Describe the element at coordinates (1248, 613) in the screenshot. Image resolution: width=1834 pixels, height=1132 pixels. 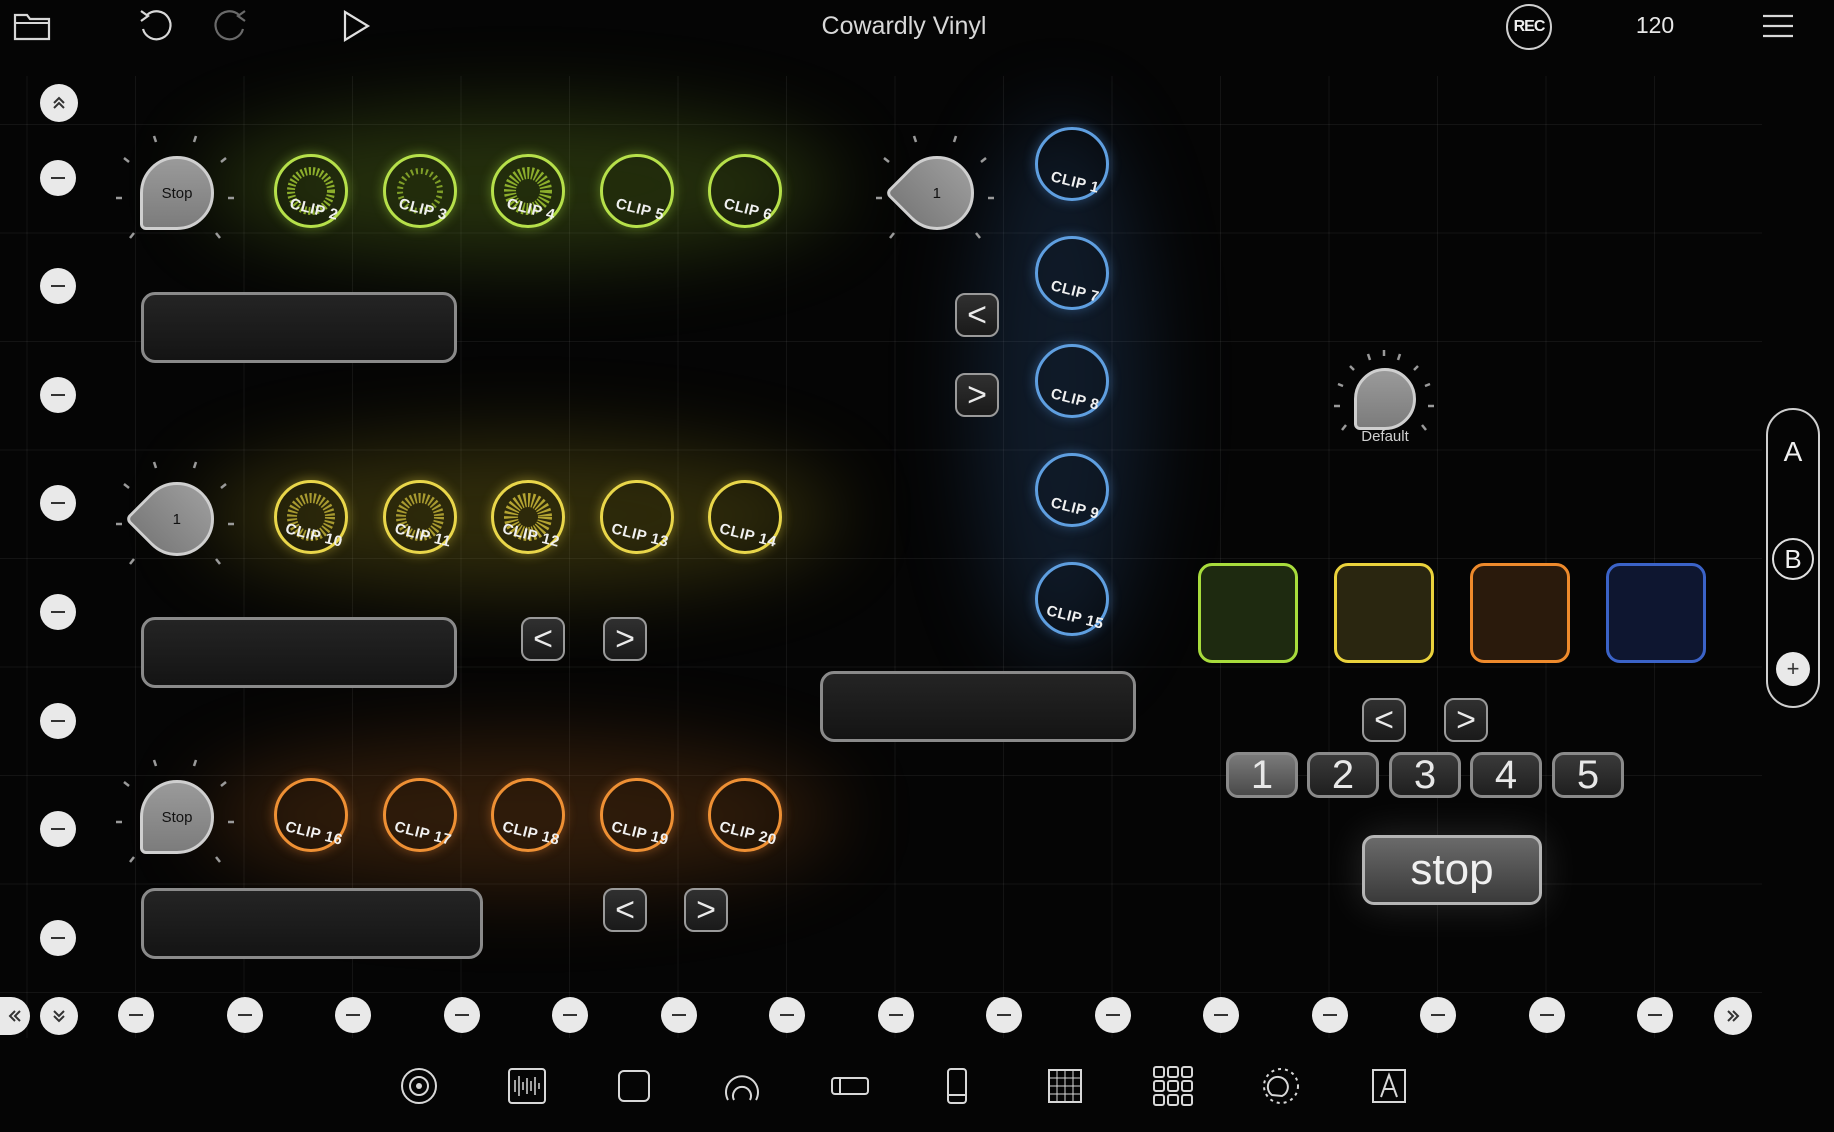
I see `pad-green` at that location.